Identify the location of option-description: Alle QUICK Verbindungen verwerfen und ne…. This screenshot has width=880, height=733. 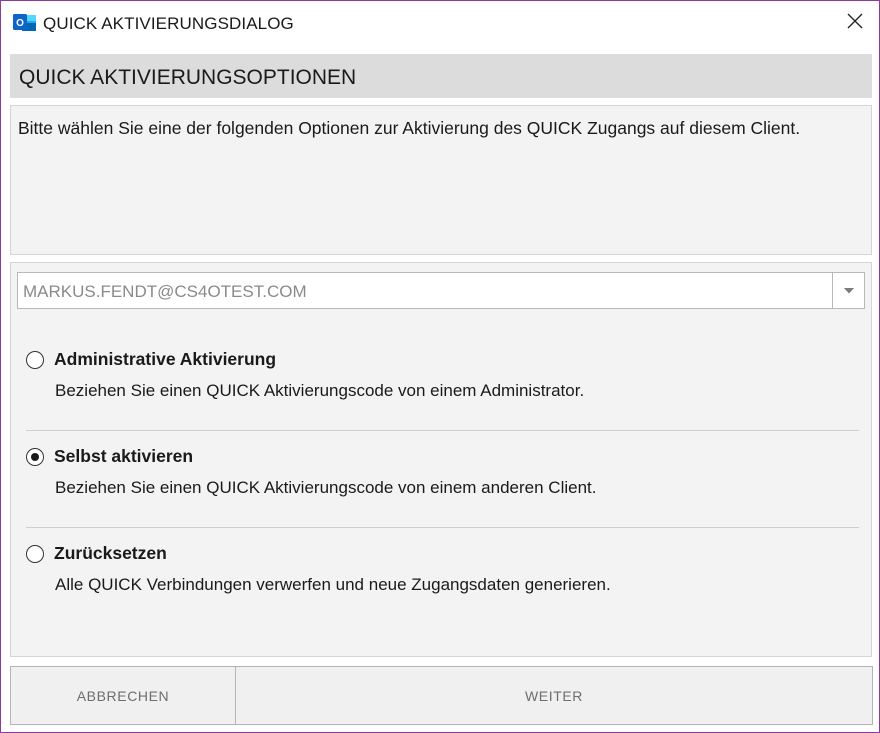
(333, 584).